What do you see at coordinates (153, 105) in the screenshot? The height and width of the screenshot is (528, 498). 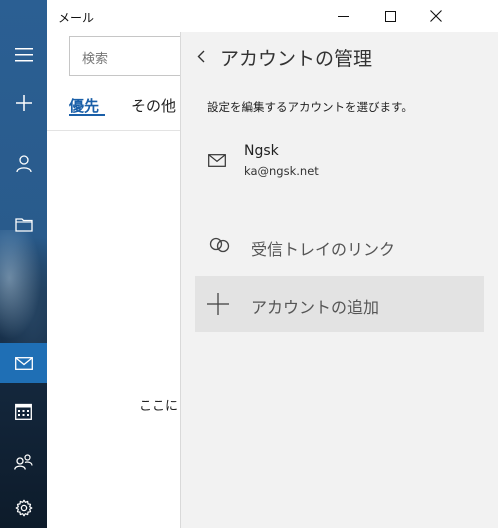 I see `tab-other: その他` at bounding box center [153, 105].